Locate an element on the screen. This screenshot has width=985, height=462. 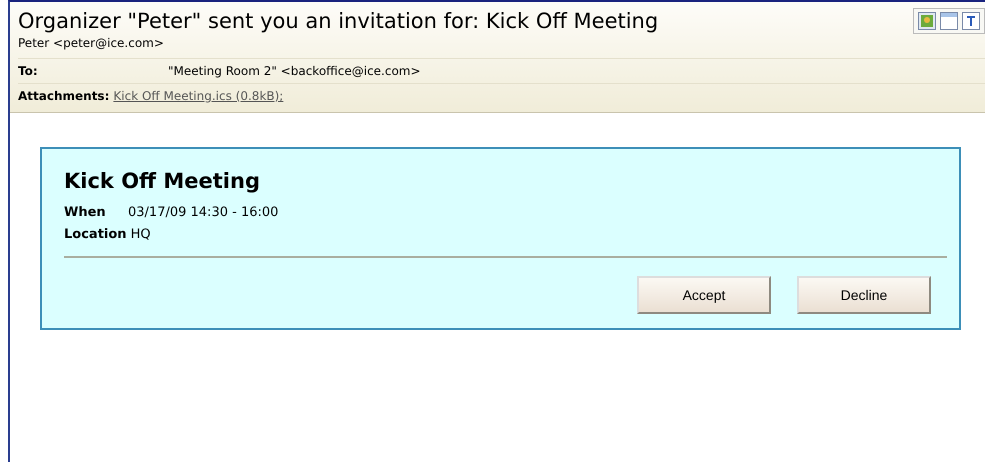
field-label: Attachments: is located at coordinates (64, 96).